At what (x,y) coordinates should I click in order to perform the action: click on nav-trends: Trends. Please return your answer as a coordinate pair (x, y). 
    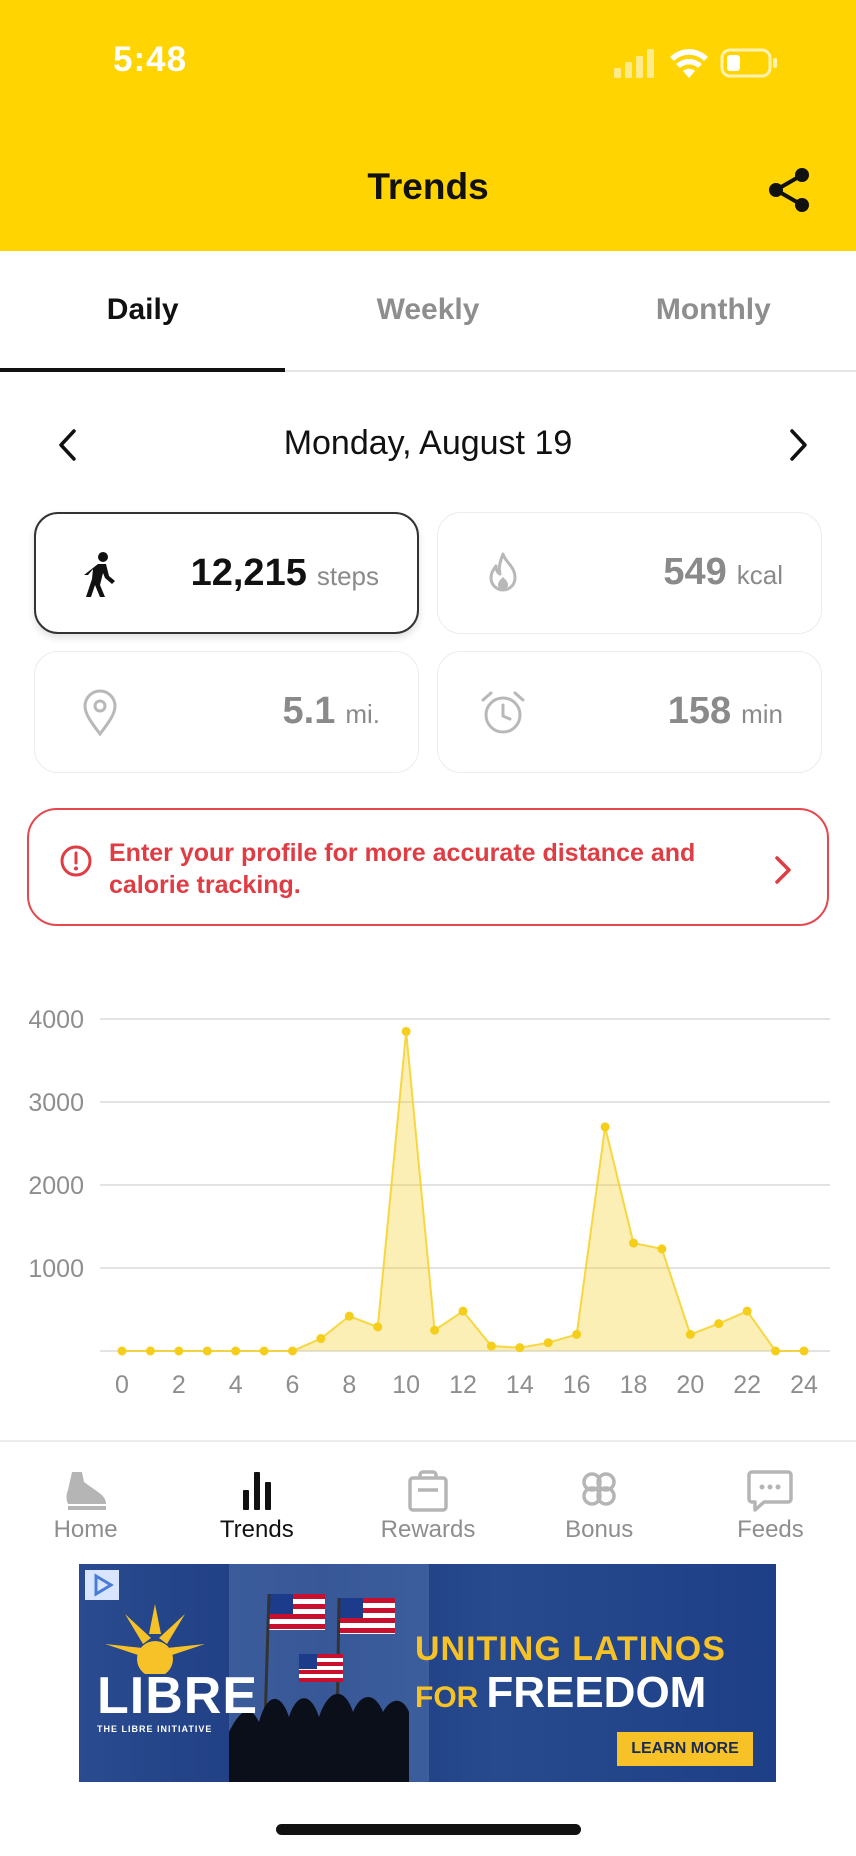
    Looking at the image, I should click on (256, 1501).